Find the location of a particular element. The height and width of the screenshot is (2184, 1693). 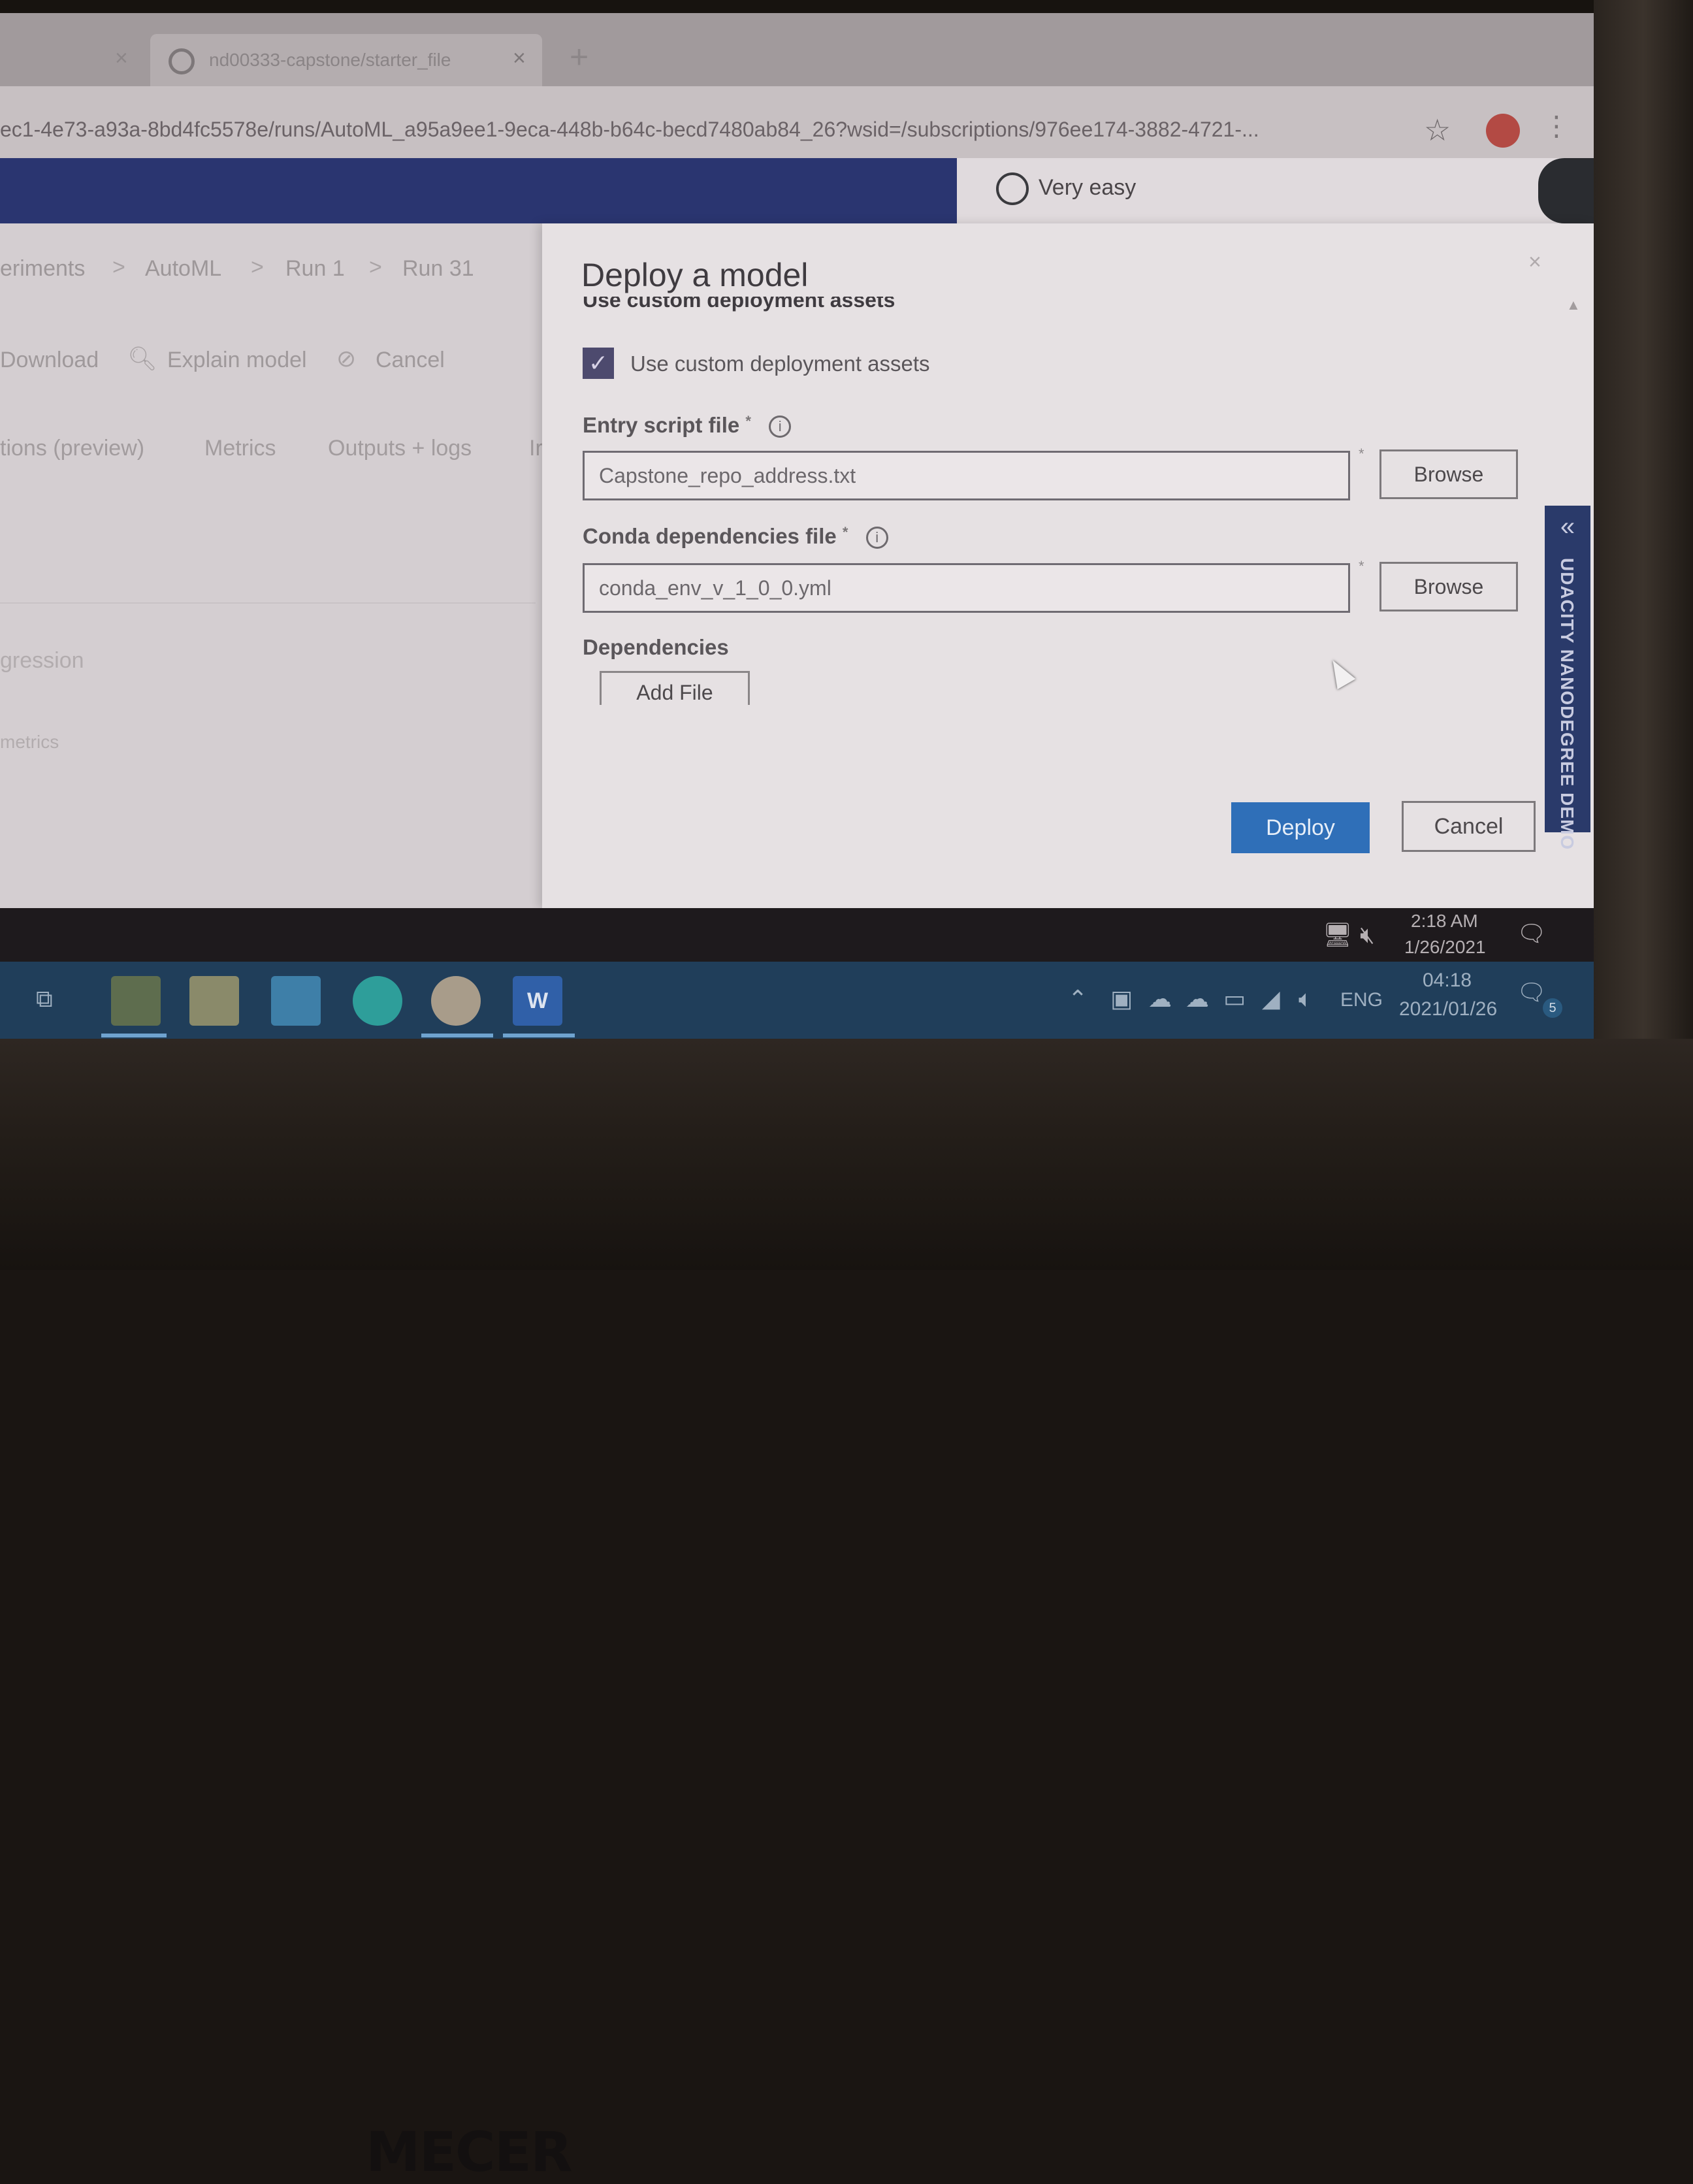

battery-icon: ▭ is located at coordinates (1234, 999).